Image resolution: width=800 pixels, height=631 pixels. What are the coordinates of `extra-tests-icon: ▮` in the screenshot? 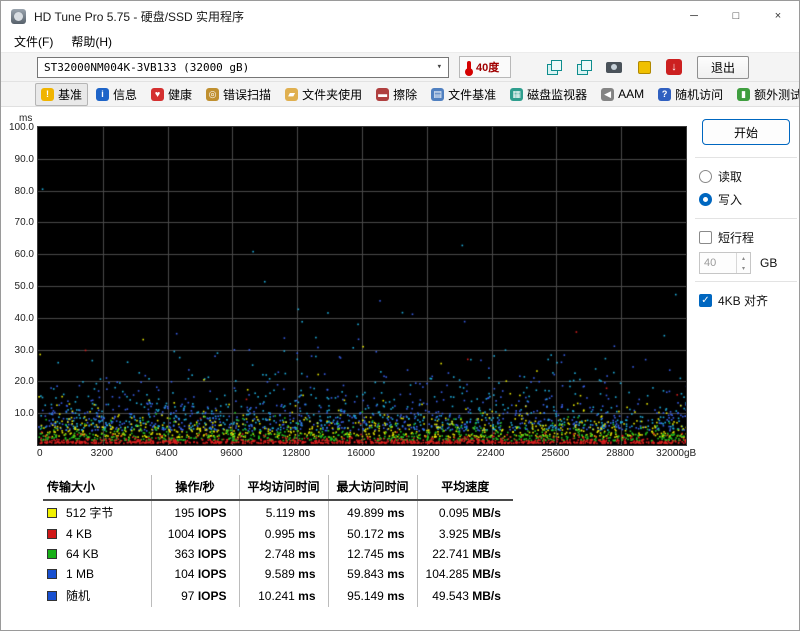 It's located at (744, 94).